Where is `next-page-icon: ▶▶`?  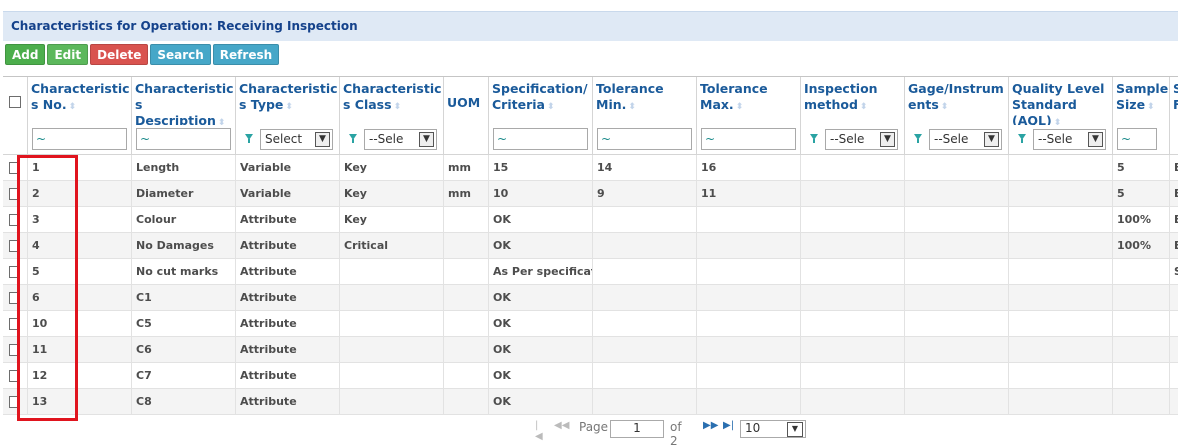 next-page-icon: ▶▶ is located at coordinates (710, 425).